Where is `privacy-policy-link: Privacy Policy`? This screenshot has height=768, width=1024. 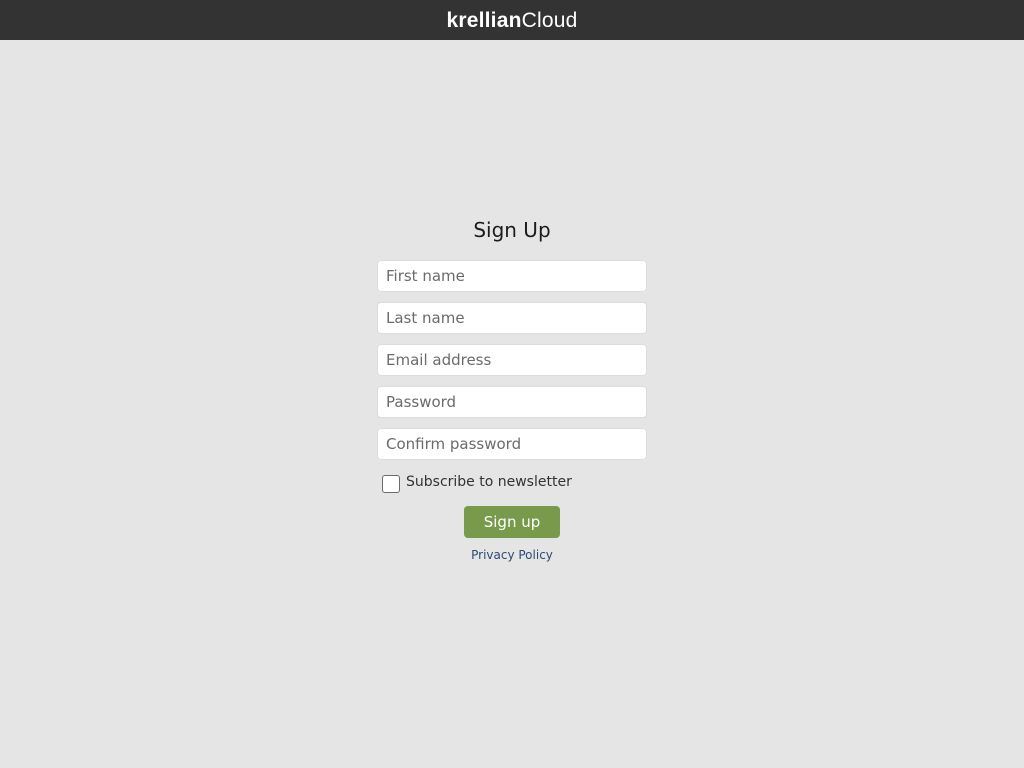 privacy-policy-link: Privacy Policy is located at coordinates (512, 555).